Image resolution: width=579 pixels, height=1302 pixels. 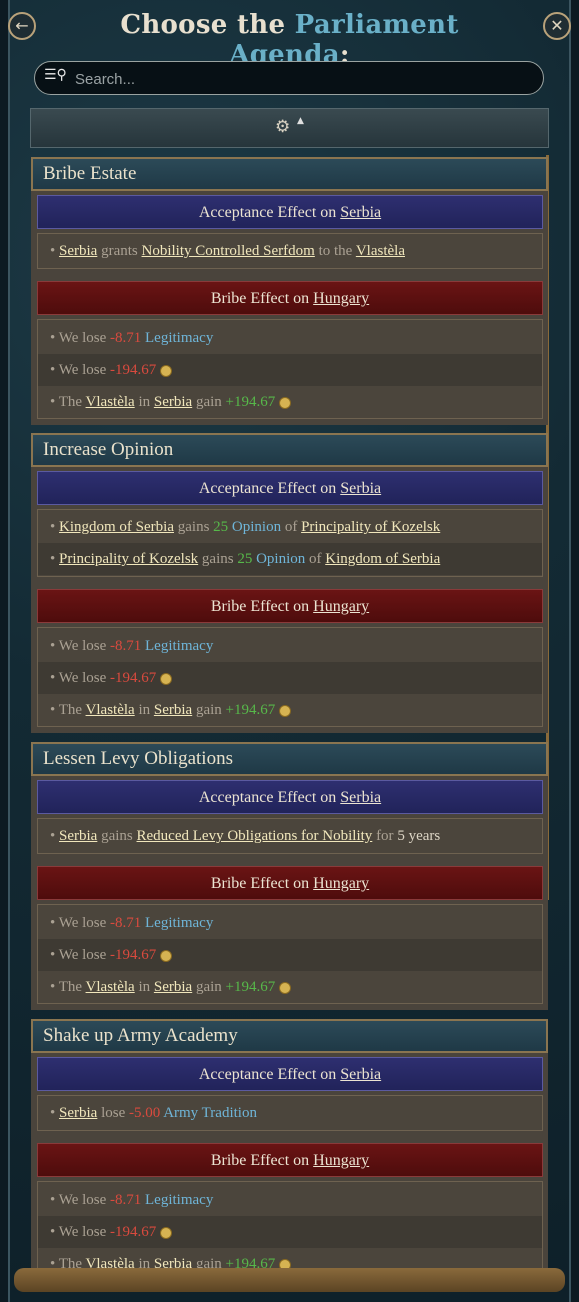 What do you see at coordinates (207, 25) in the screenshot?
I see `title-prefix: Choose the` at bounding box center [207, 25].